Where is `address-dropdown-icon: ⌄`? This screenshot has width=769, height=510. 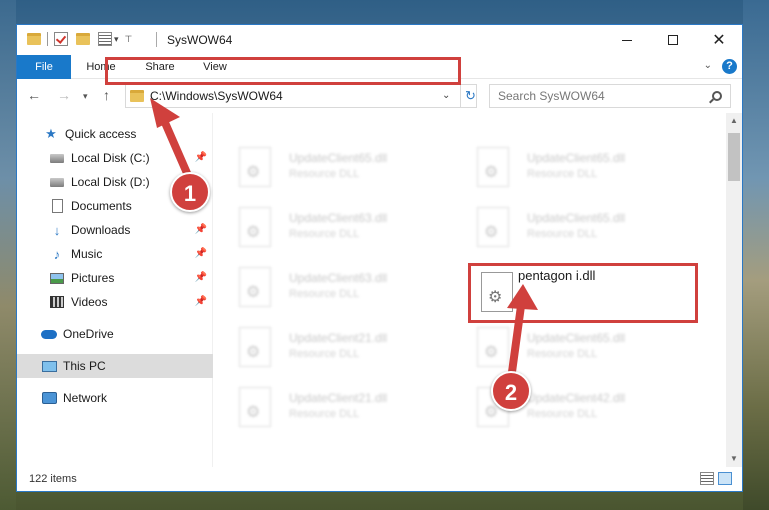 address-dropdown-icon: ⌄ is located at coordinates (446, 95).